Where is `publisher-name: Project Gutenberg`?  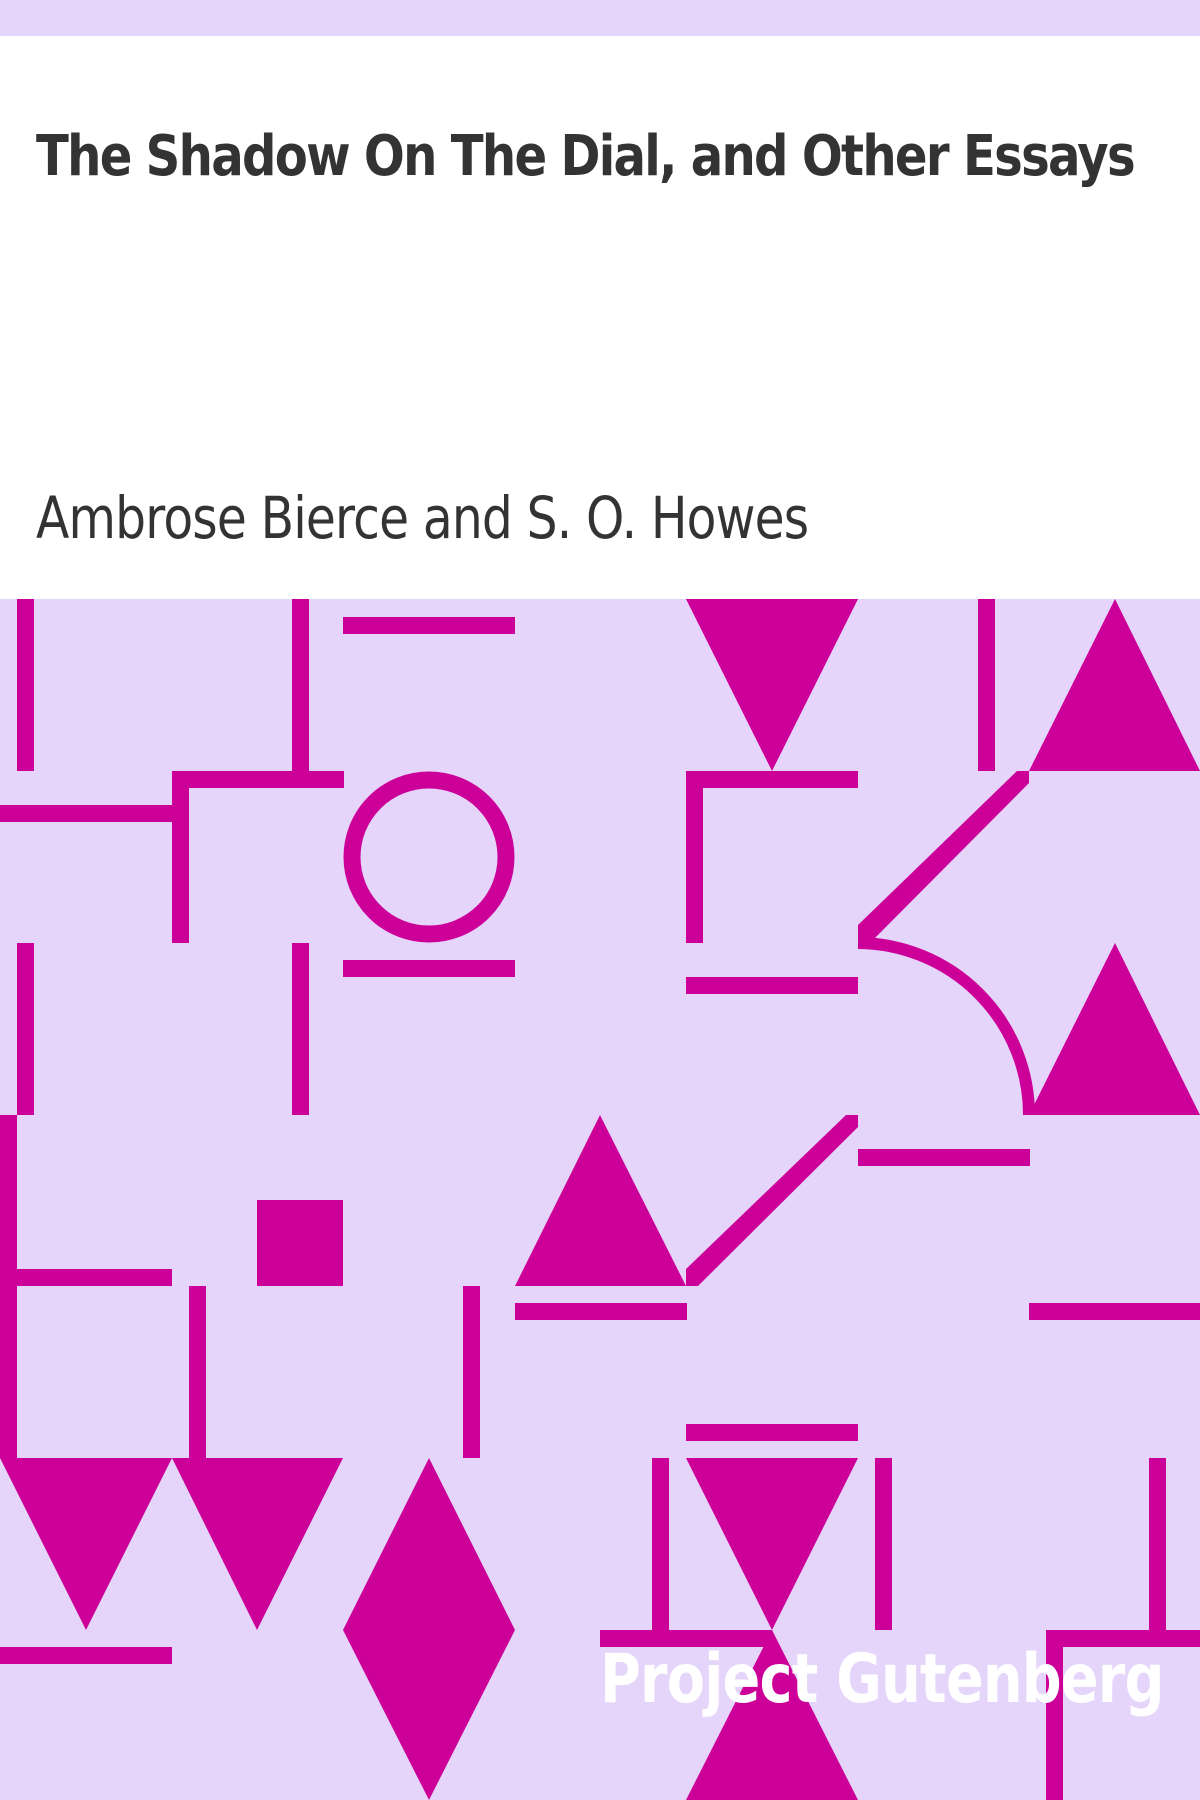
publisher-name: Project Gutenberg is located at coordinates (882, 1679).